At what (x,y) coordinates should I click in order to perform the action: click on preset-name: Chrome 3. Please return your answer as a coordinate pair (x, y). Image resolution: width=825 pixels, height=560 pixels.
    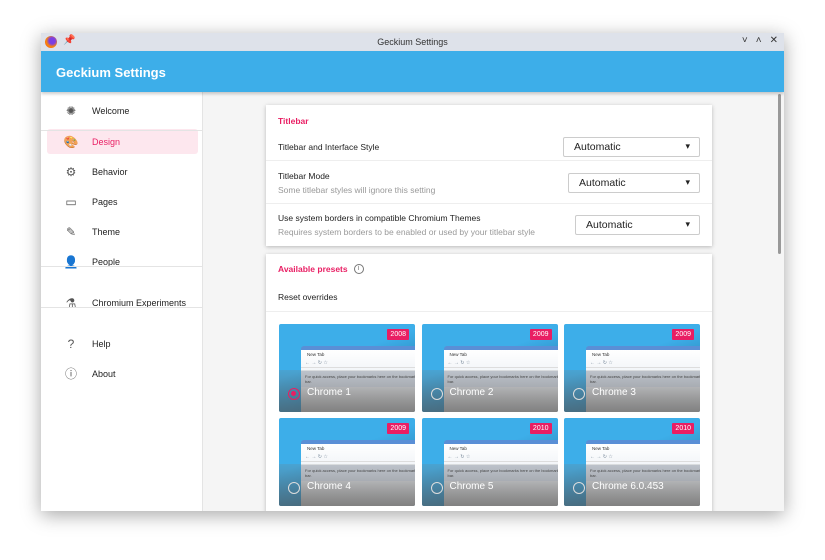
    Looking at the image, I should click on (614, 392).